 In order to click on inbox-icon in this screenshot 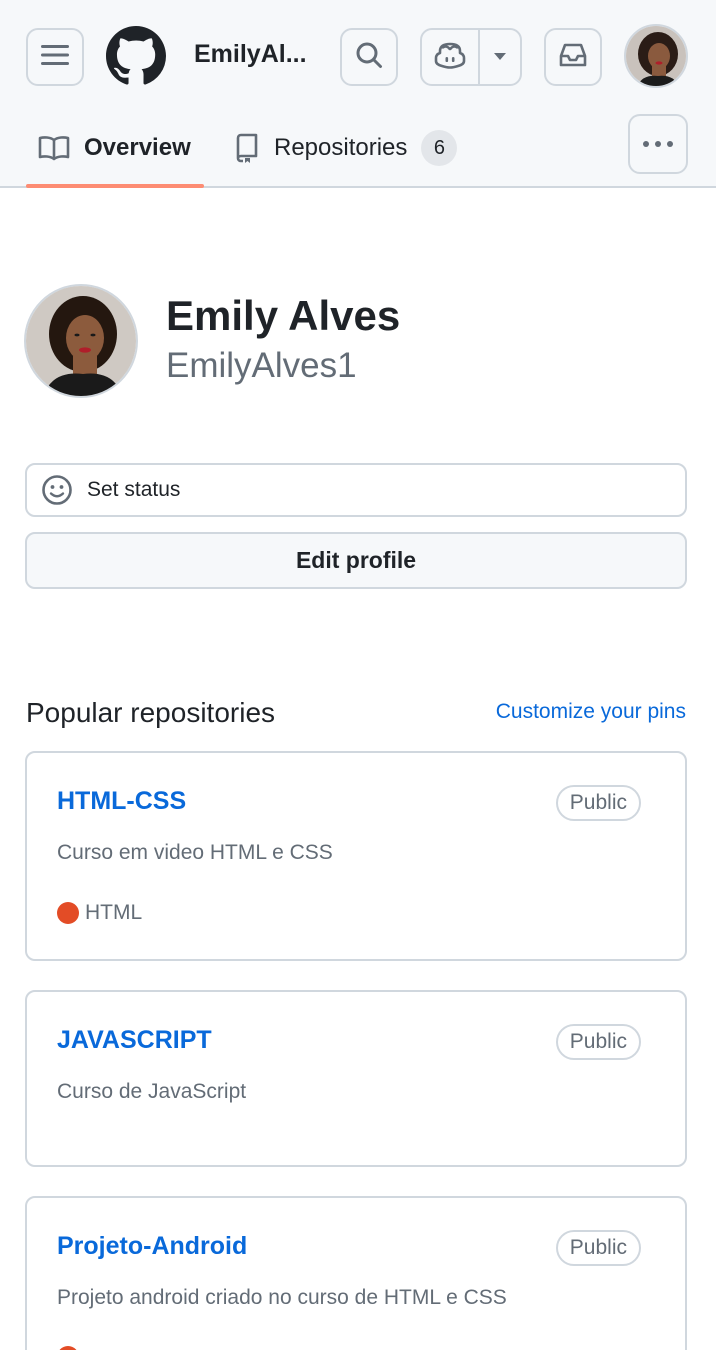, I will do `click(573, 57)`.